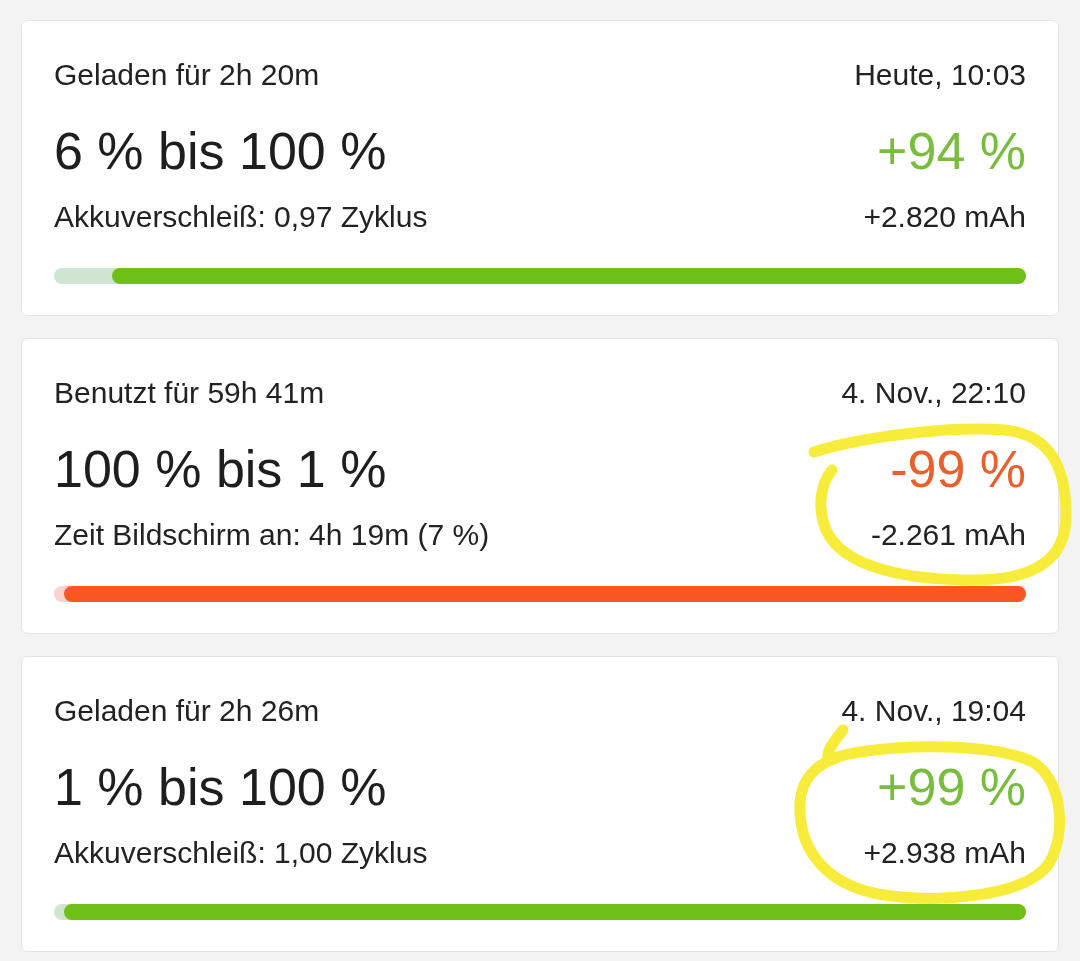 The height and width of the screenshot is (961, 1080). Describe the element at coordinates (220, 787) in the screenshot. I see `charge-range: 1 % bis 100 %` at that location.